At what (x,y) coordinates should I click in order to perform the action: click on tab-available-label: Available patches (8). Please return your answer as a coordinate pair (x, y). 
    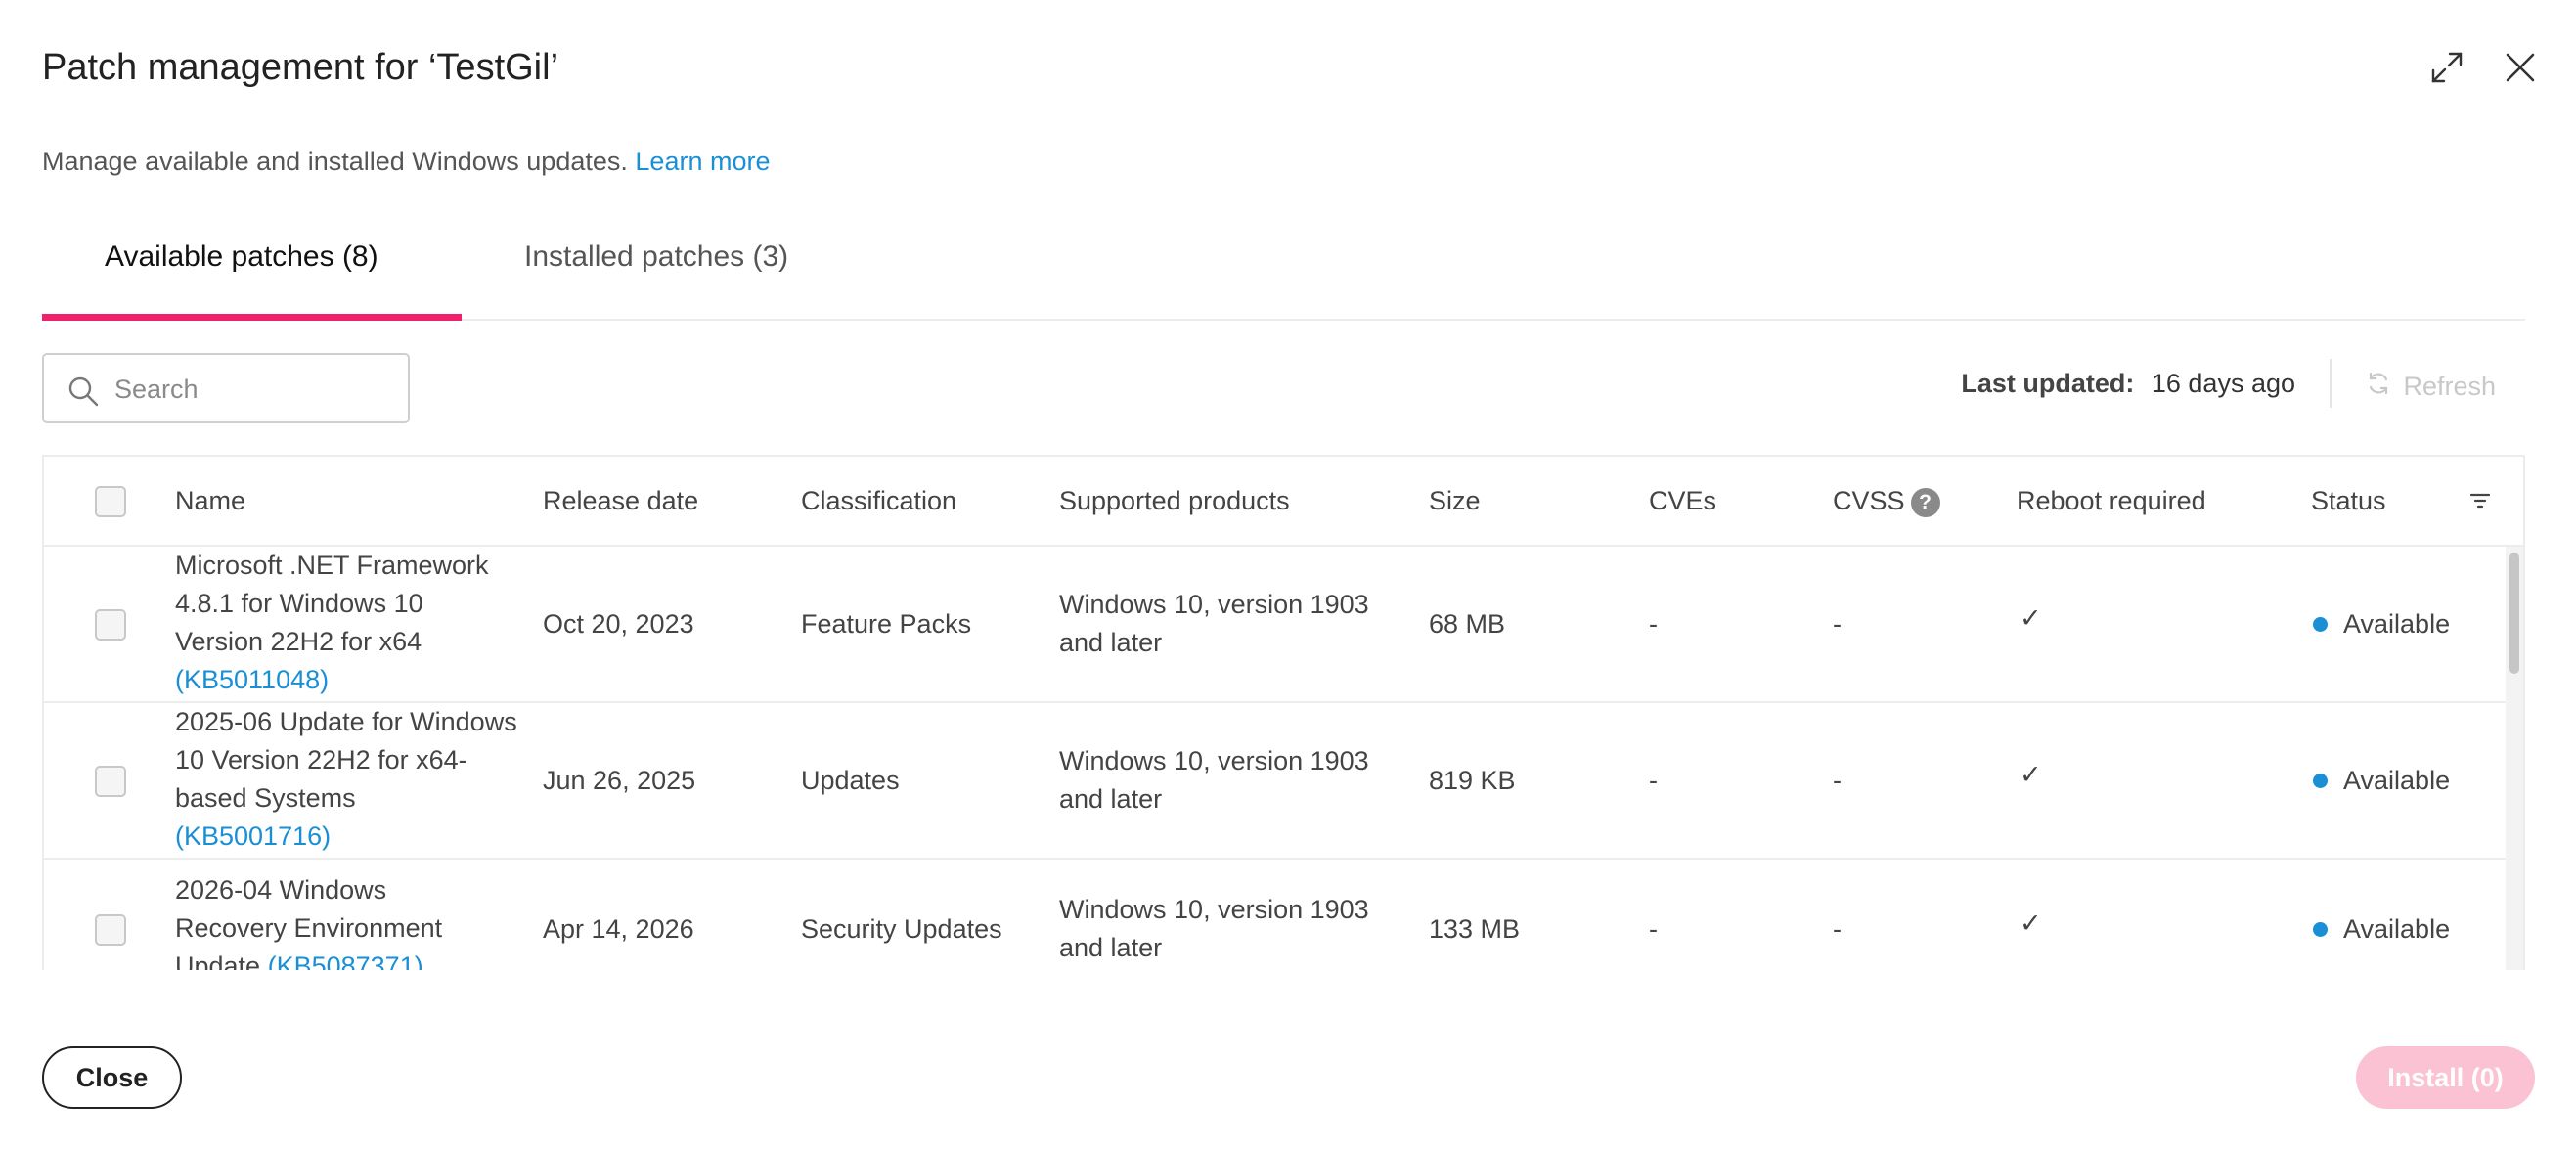
    Looking at the image, I should click on (242, 257).